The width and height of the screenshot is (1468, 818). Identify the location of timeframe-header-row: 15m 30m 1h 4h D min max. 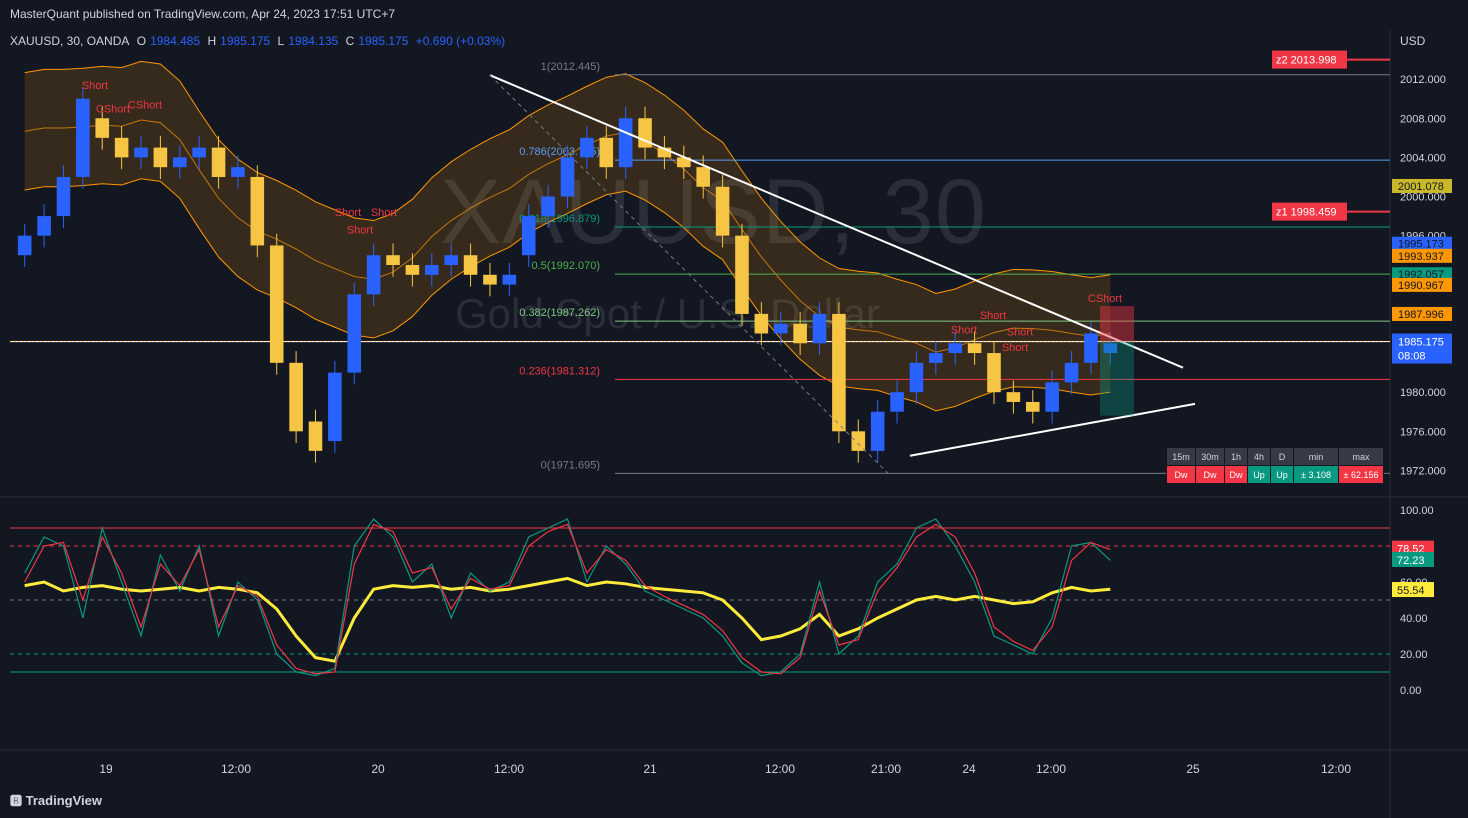
(1275, 456).